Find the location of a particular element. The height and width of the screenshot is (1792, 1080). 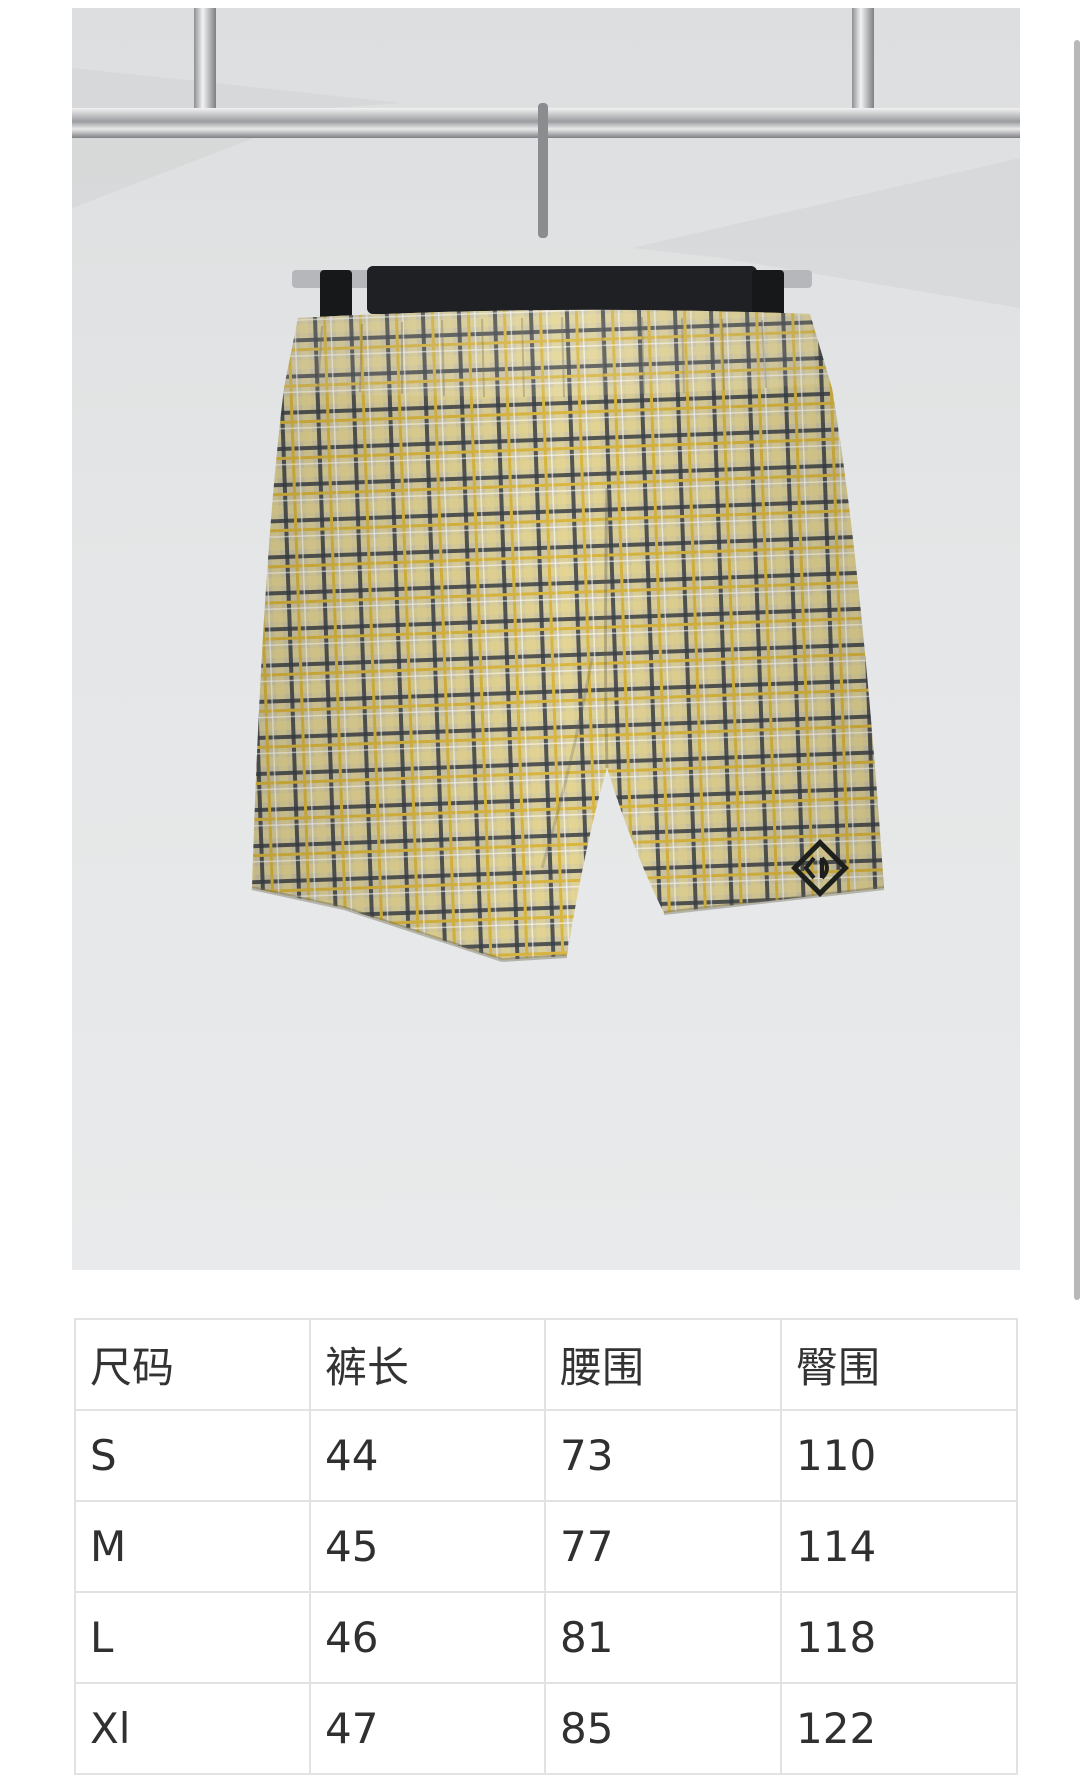

cell-size: S is located at coordinates (192, 1455).